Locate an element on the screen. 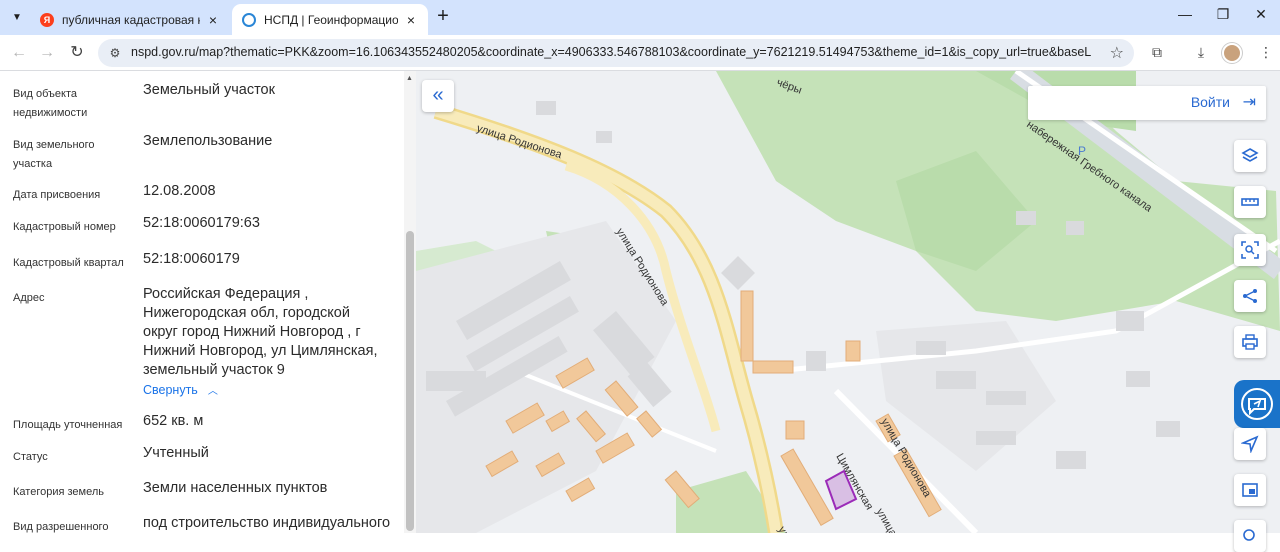 The width and height of the screenshot is (1280, 552). assistant-icon is located at coordinates (1257, 404).